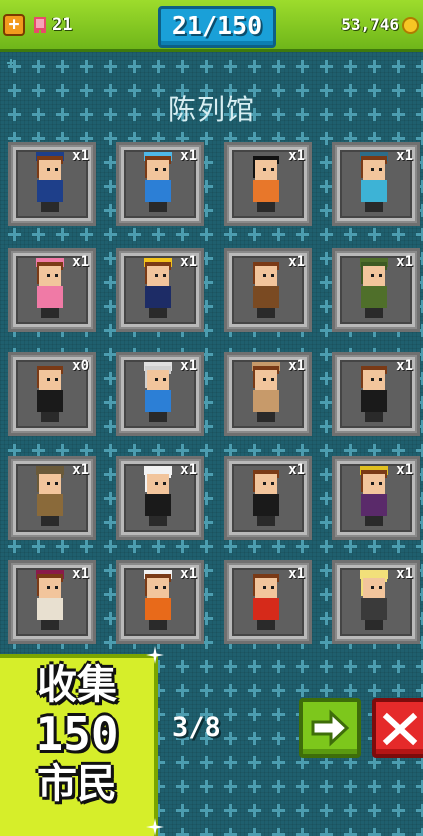 This screenshot has height=836, width=423. What do you see at coordinates (40, 25) in the screenshot?
I see `gem-icon` at bounding box center [40, 25].